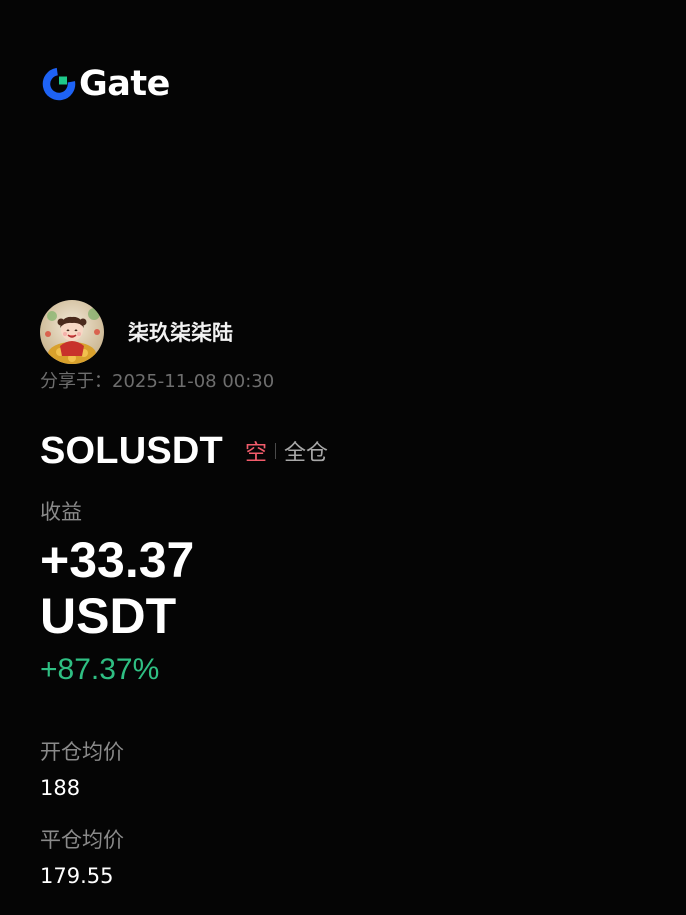  Describe the element at coordinates (305, 453) in the screenshot. I see `margin-mode-badge: 全仓` at that location.